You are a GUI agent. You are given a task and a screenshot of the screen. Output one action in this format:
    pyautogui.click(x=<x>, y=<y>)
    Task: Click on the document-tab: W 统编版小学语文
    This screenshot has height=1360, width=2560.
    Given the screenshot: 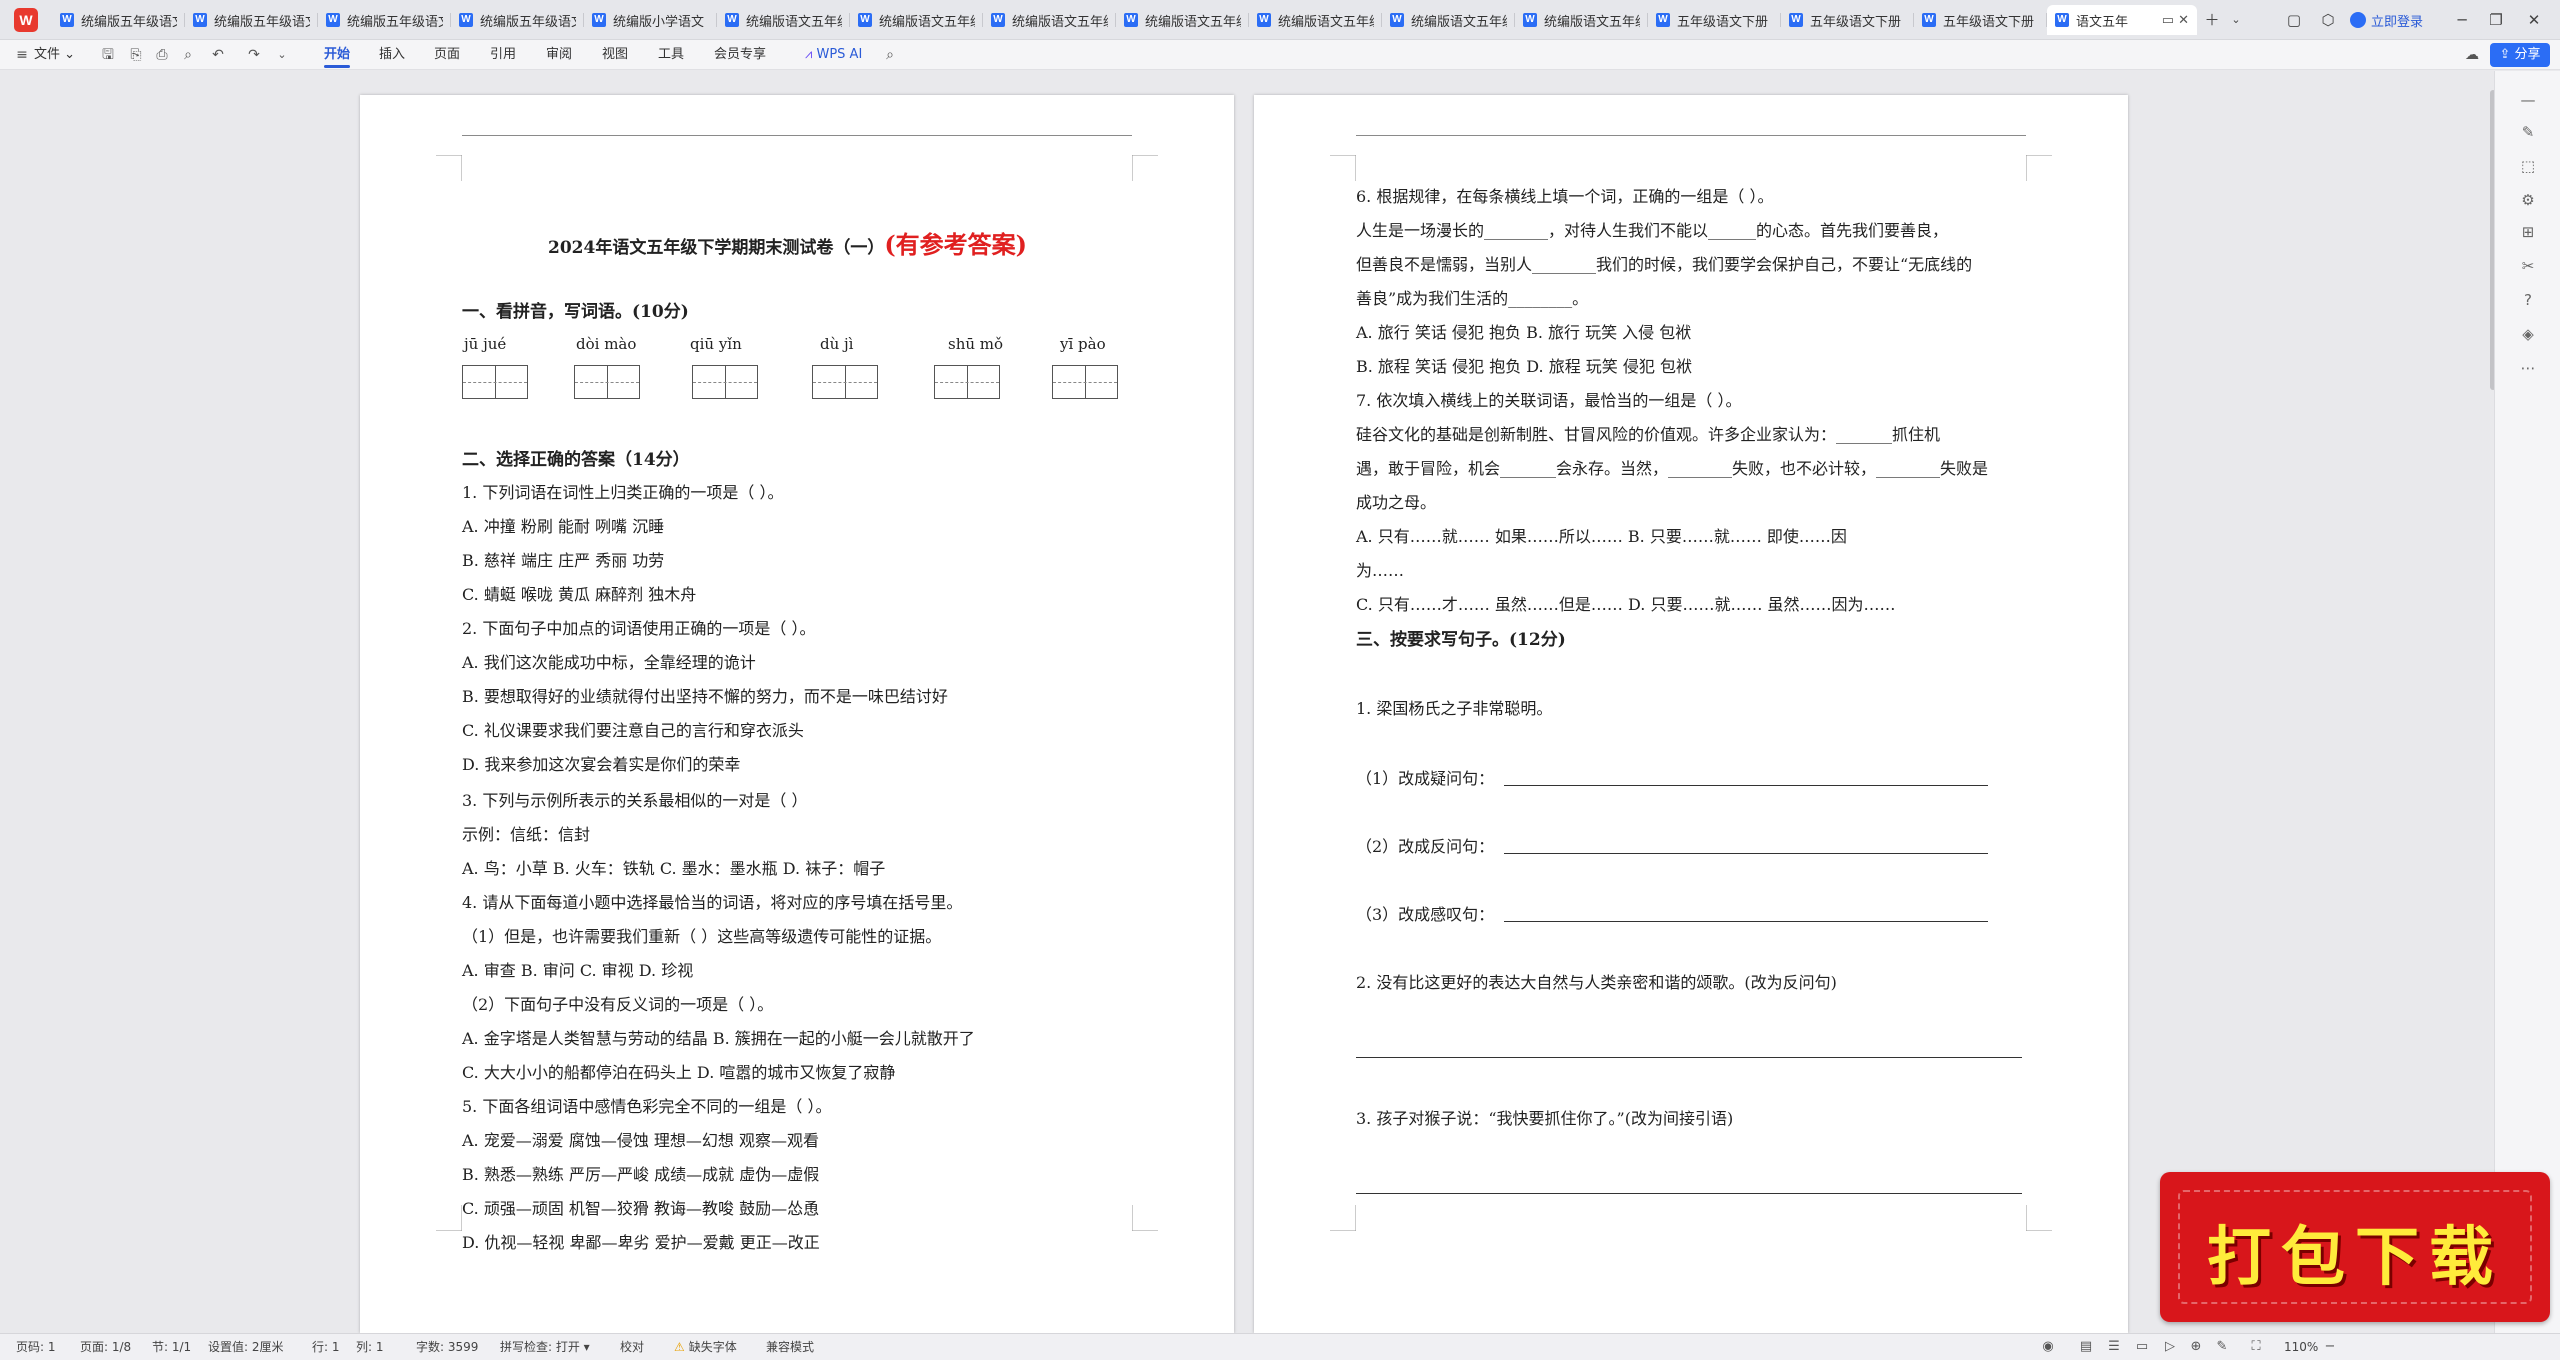 What is the action you would take?
    pyautogui.click(x=650, y=20)
    